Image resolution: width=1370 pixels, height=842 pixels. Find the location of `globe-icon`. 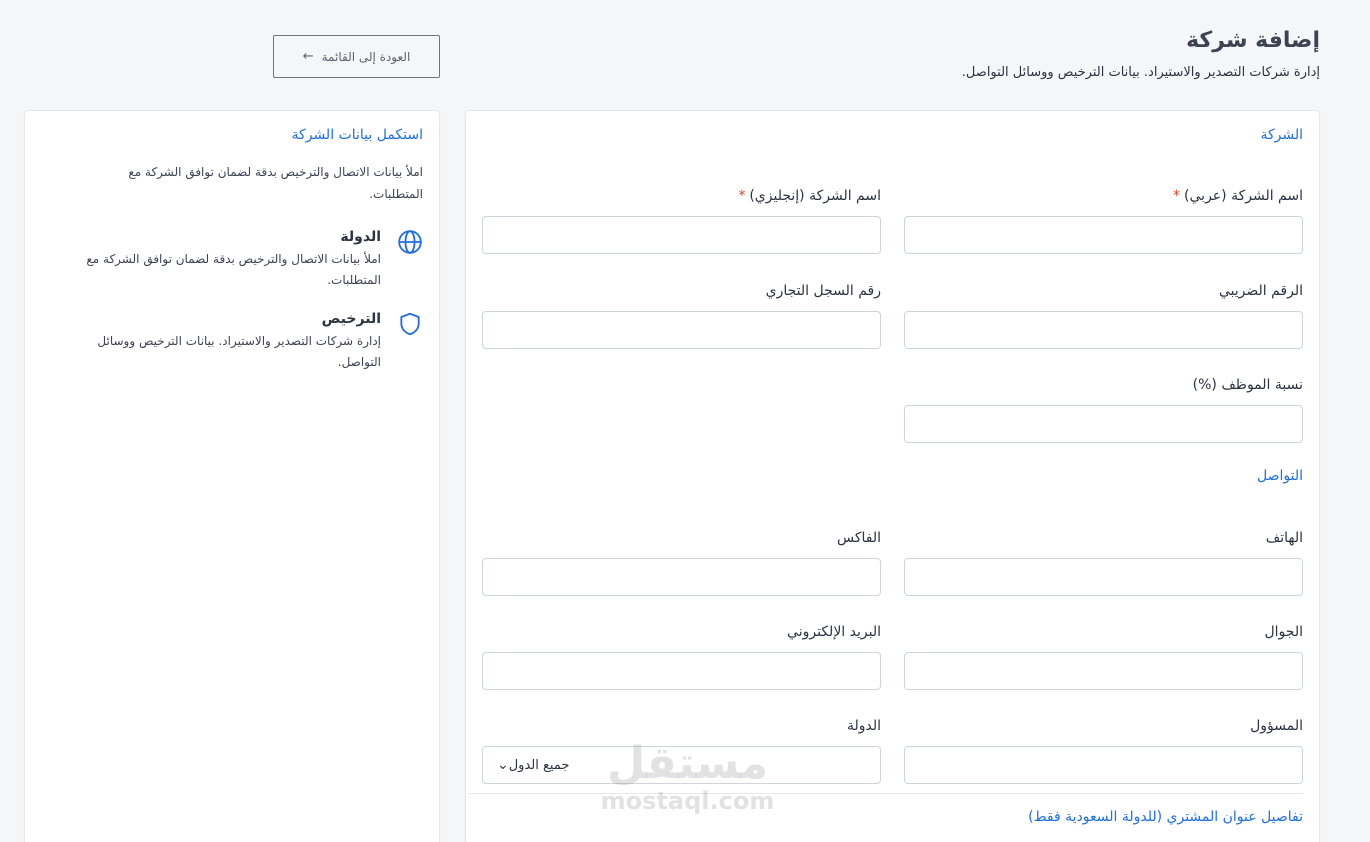

globe-icon is located at coordinates (410, 242).